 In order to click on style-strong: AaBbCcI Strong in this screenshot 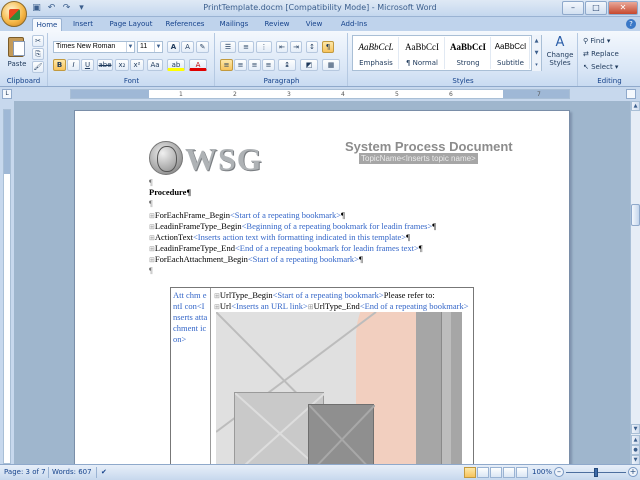, I will do `click(468, 53)`.